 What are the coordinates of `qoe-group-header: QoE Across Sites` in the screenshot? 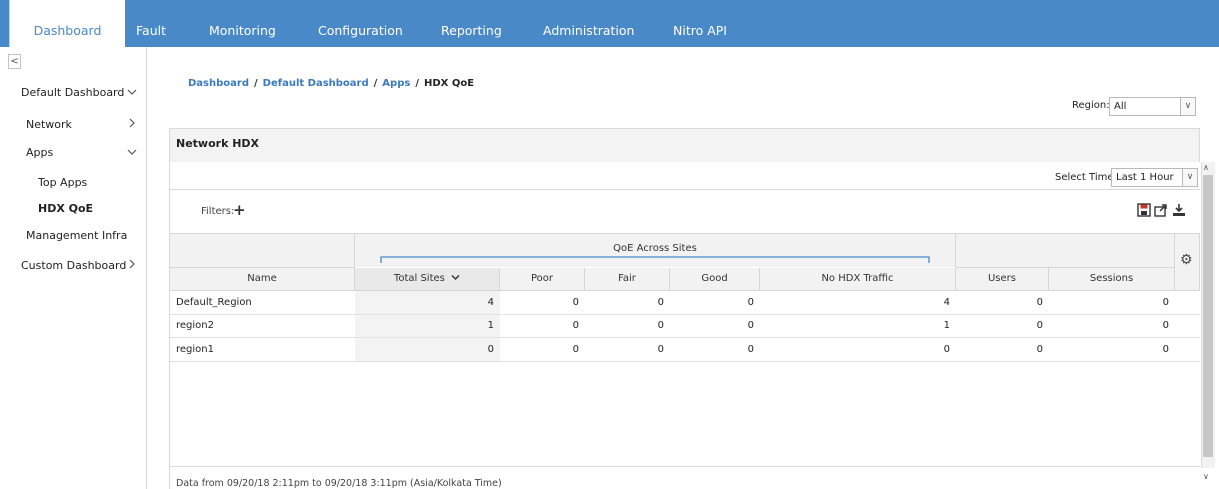 It's located at (655, 250).